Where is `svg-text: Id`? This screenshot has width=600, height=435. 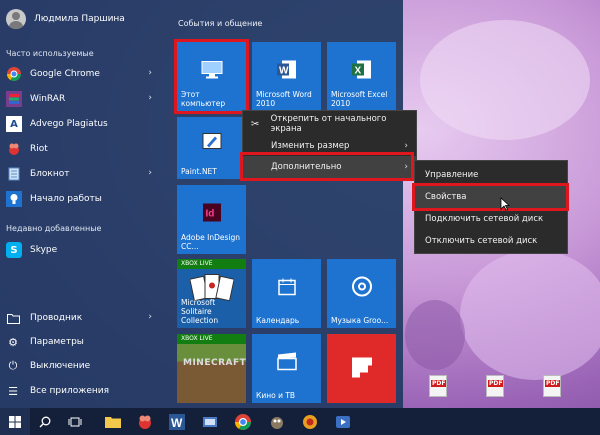 svg-text: Id is located at coordinates (209, 213).